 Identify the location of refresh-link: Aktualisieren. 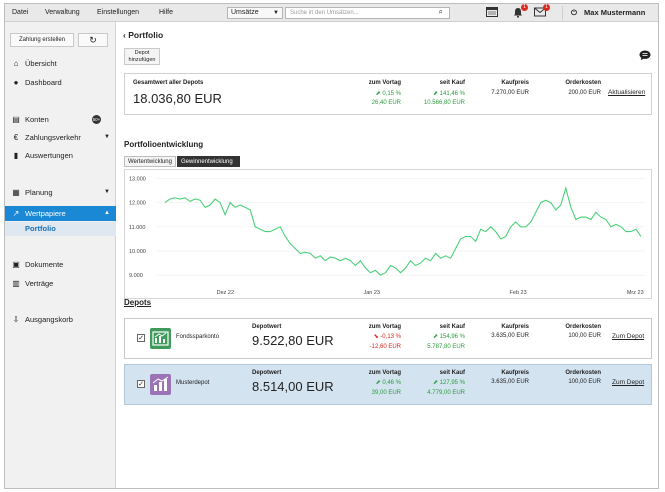
(626, 92).